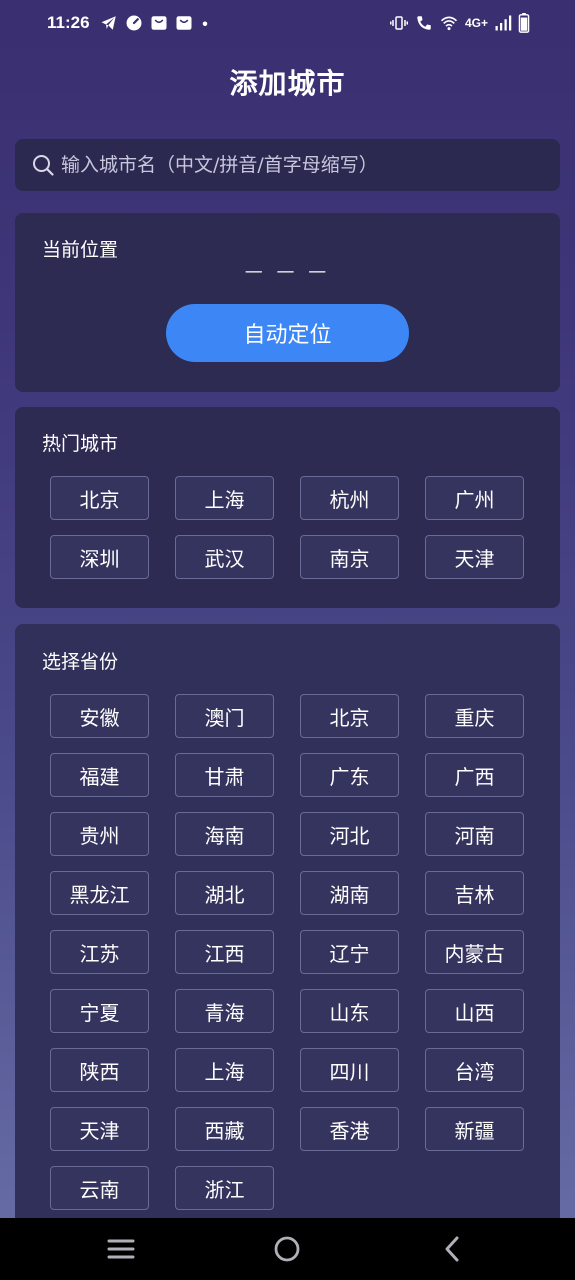 The width and height of the screenshot is (575, 1280). I want to click on hot-city-chip: 武汉, so click(224, 557).